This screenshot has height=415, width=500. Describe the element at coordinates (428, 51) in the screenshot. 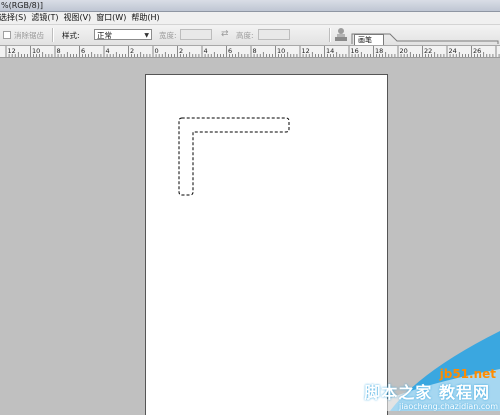

I see `ruler-label: 22` at that location.